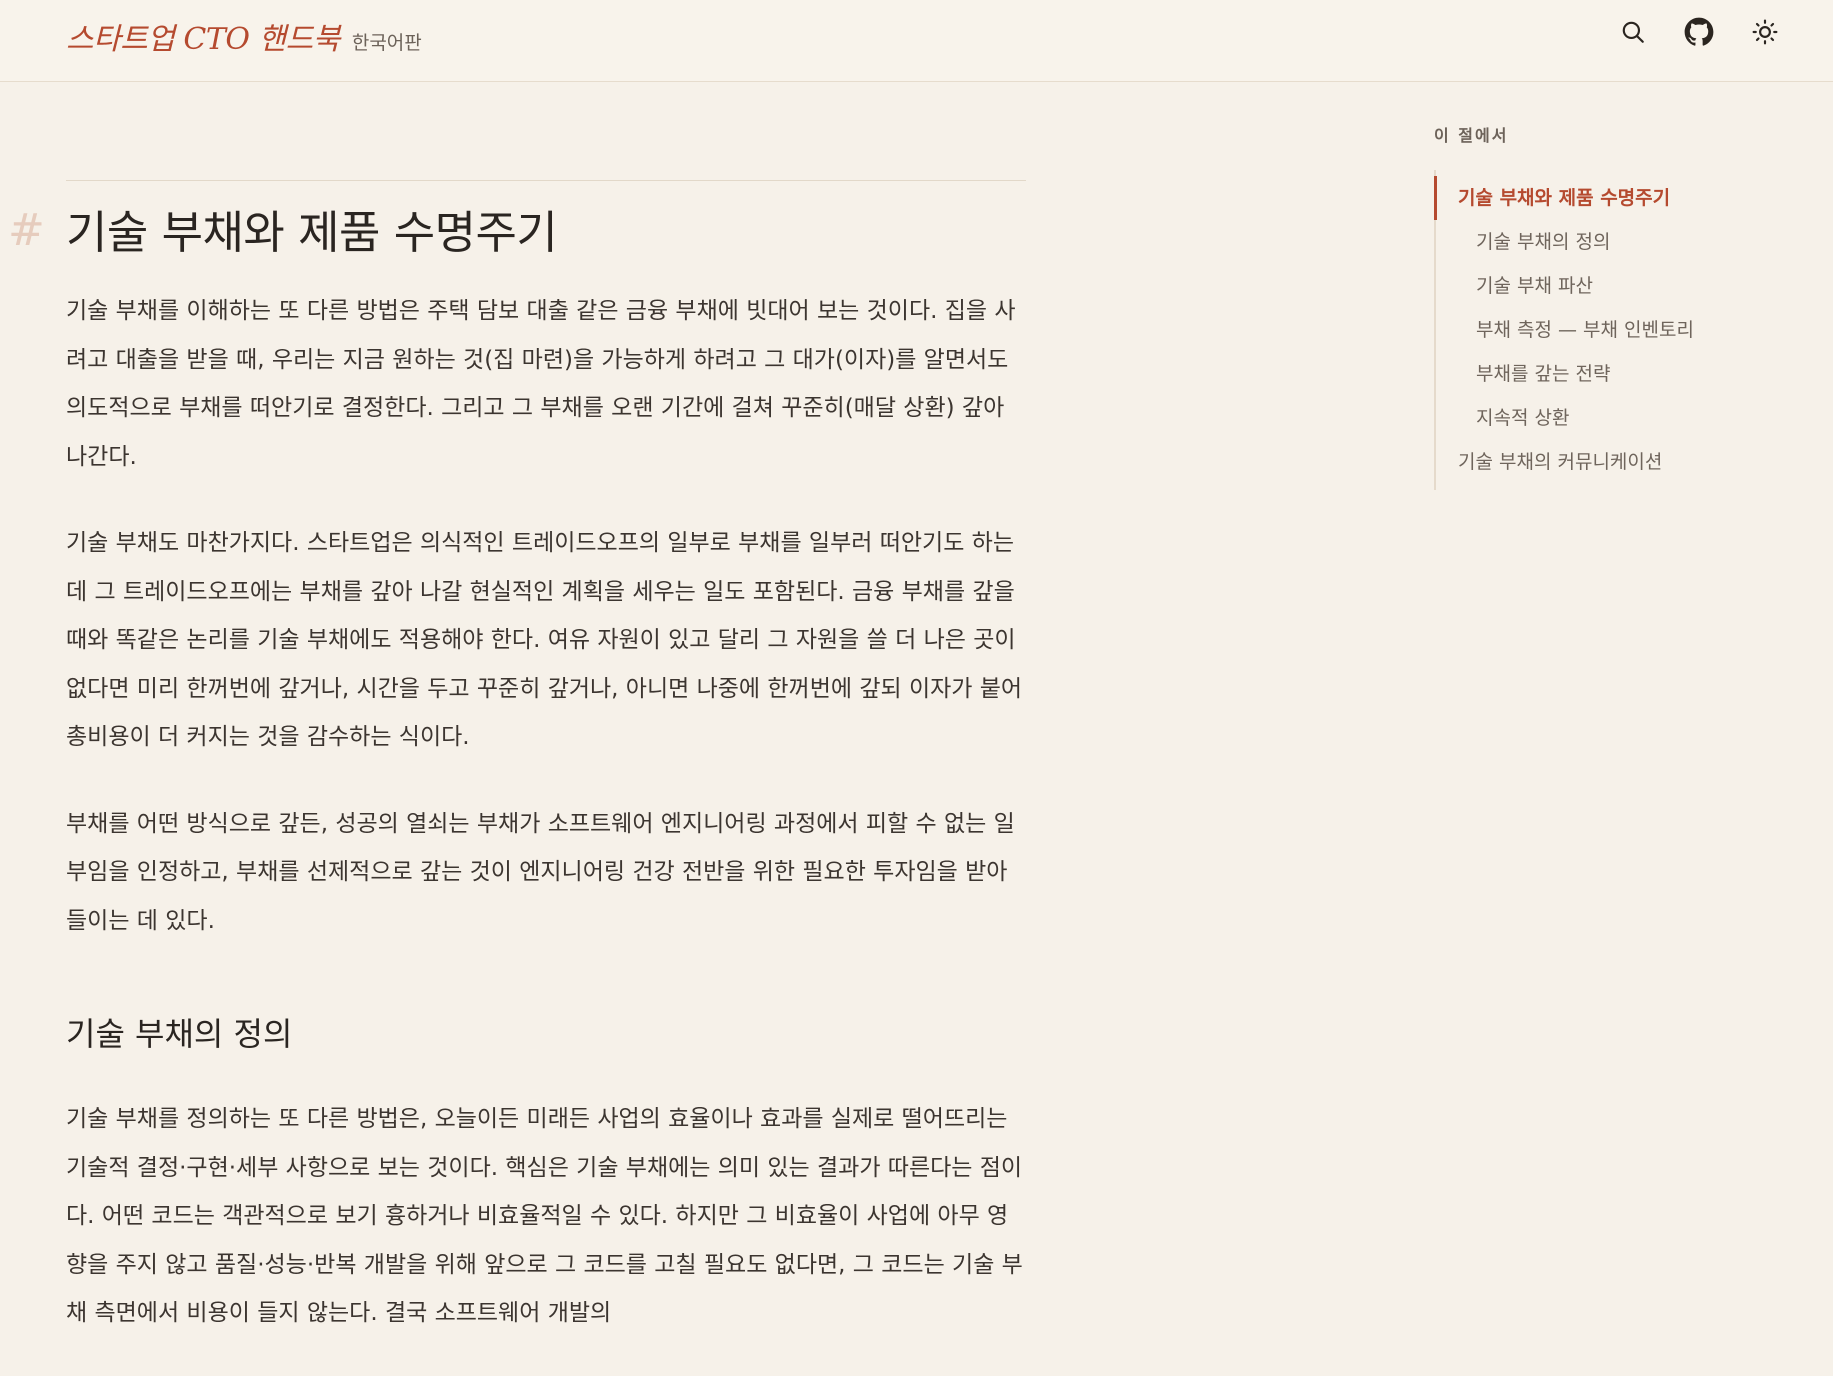 The height and width of the screenshot is (1376, 1833). What do you see at coordinates (546, 180) in the screenshot?
I see `divider` at bounding box center [546, 180].